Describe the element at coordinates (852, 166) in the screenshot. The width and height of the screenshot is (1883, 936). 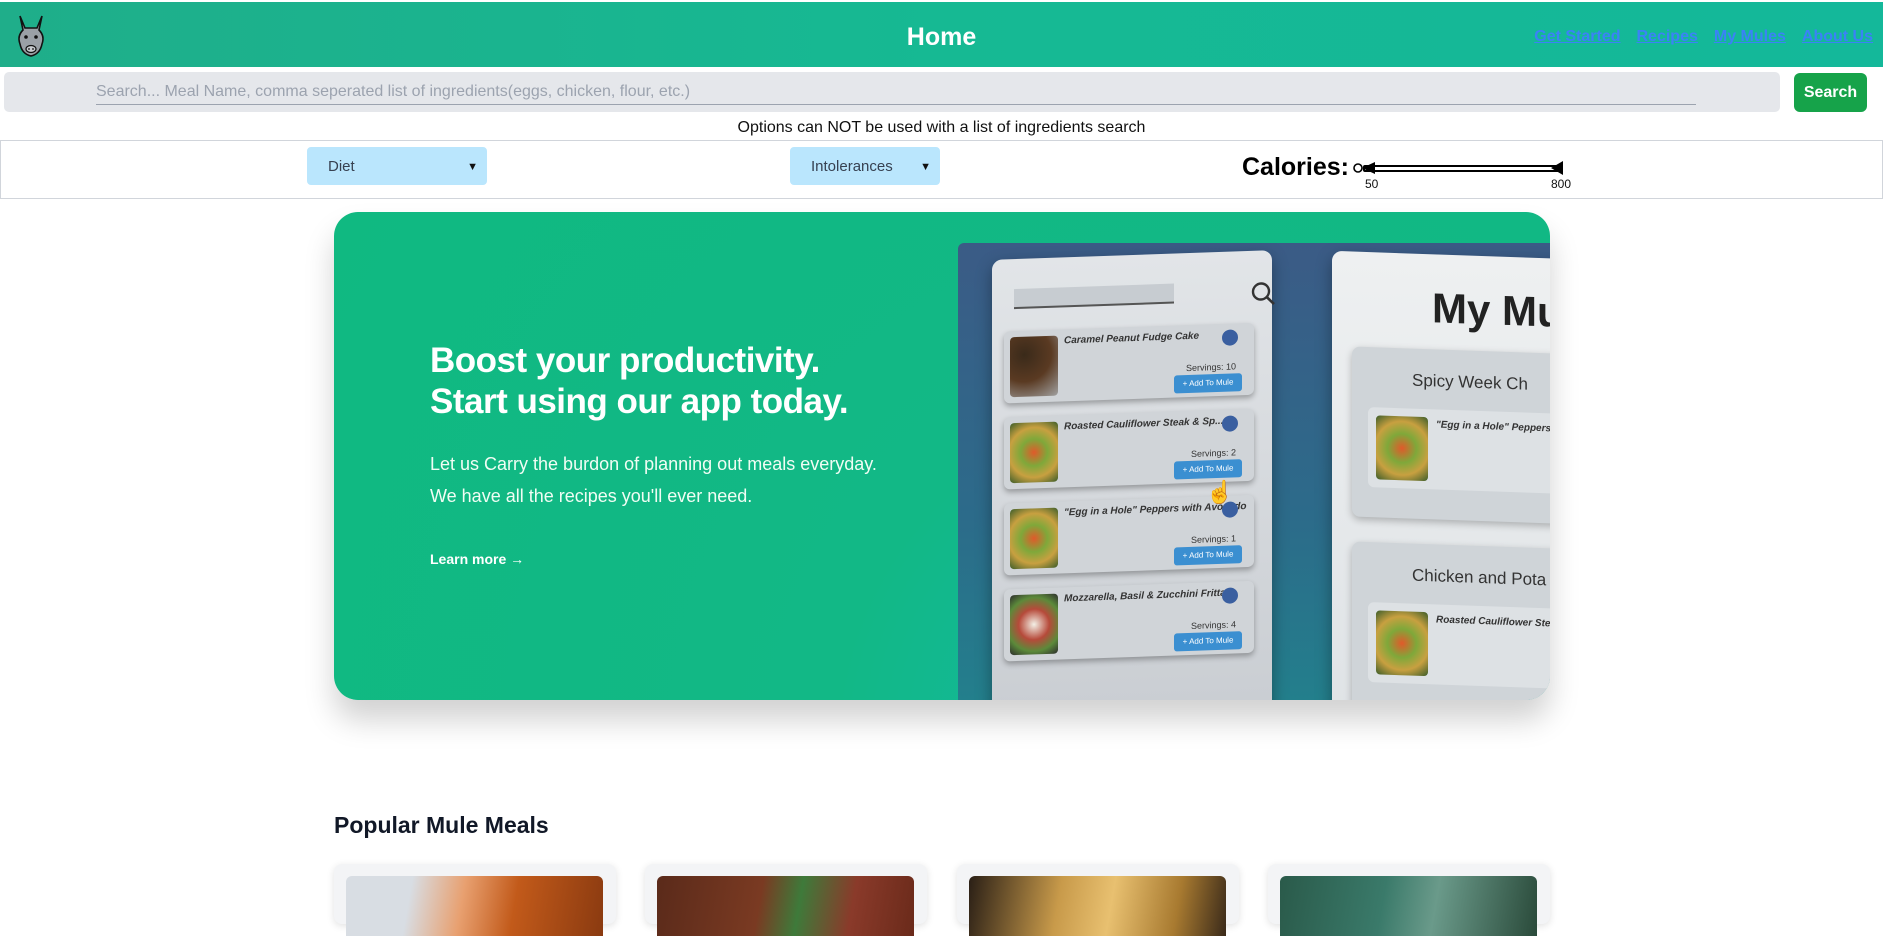
I see `intolerances-select-value: Intolerances` at that location.